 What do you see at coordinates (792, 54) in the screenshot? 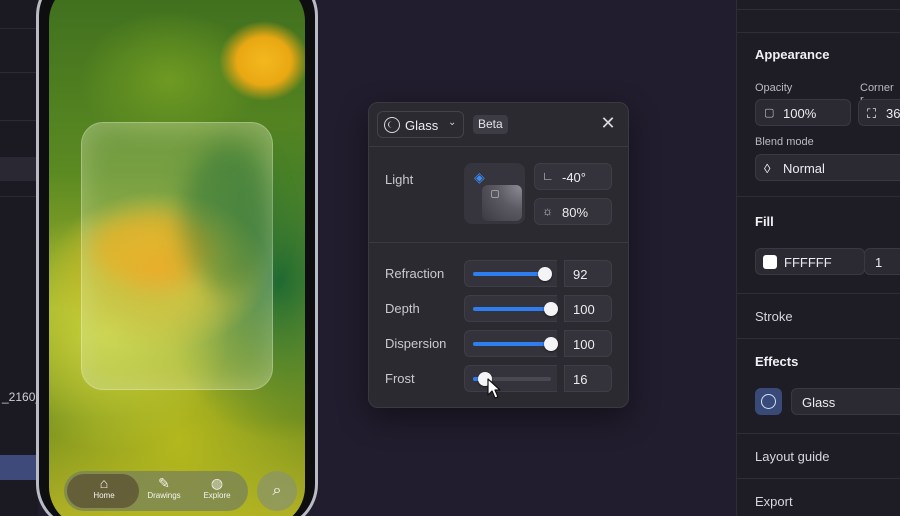
I see `appearance-title: Appearance` at bounding box center [792, 54].